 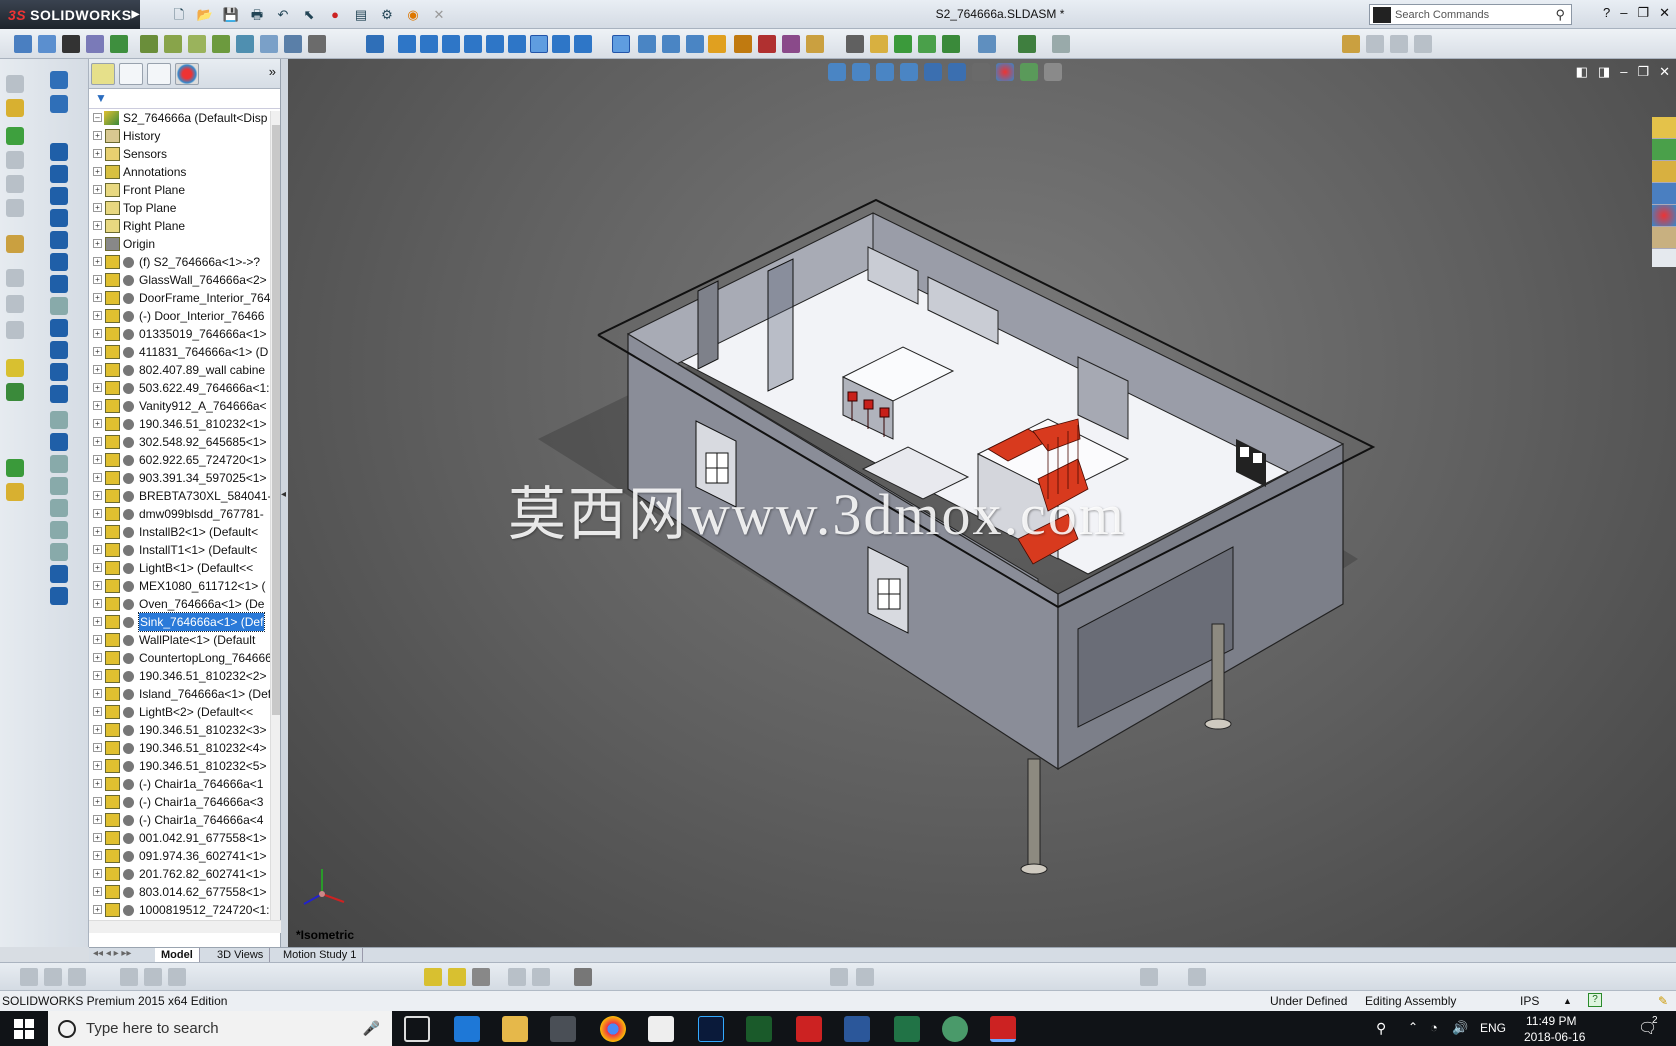 What do you see at coordinates (1413, 1027) in the screenshot?
I see `tray-up-arrow-icon: ⌃` at bounding box center [1413, 1027].